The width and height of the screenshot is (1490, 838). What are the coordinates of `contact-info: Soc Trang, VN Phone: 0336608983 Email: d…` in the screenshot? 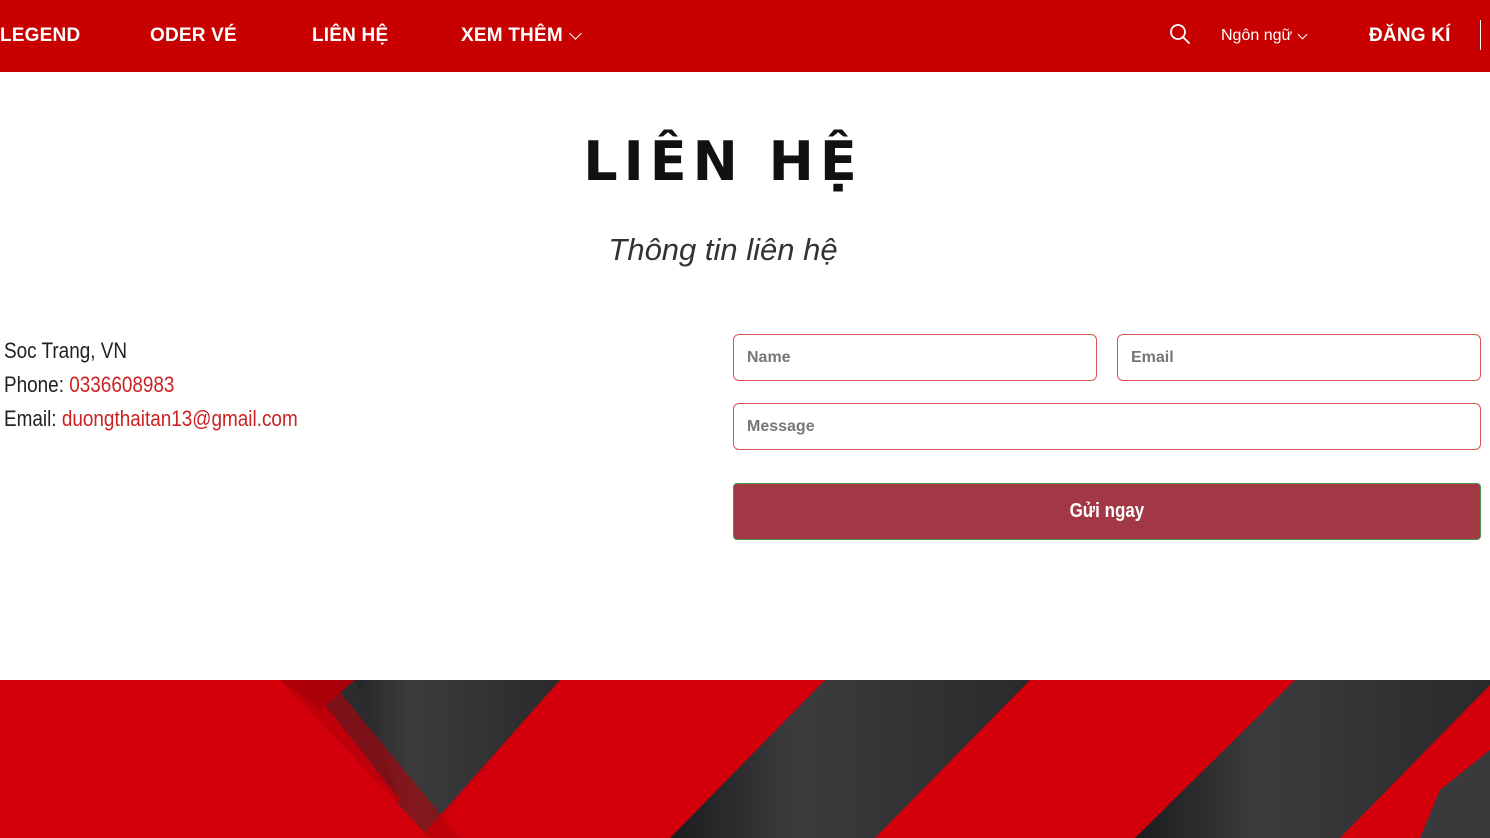 It's located at (151, 385).